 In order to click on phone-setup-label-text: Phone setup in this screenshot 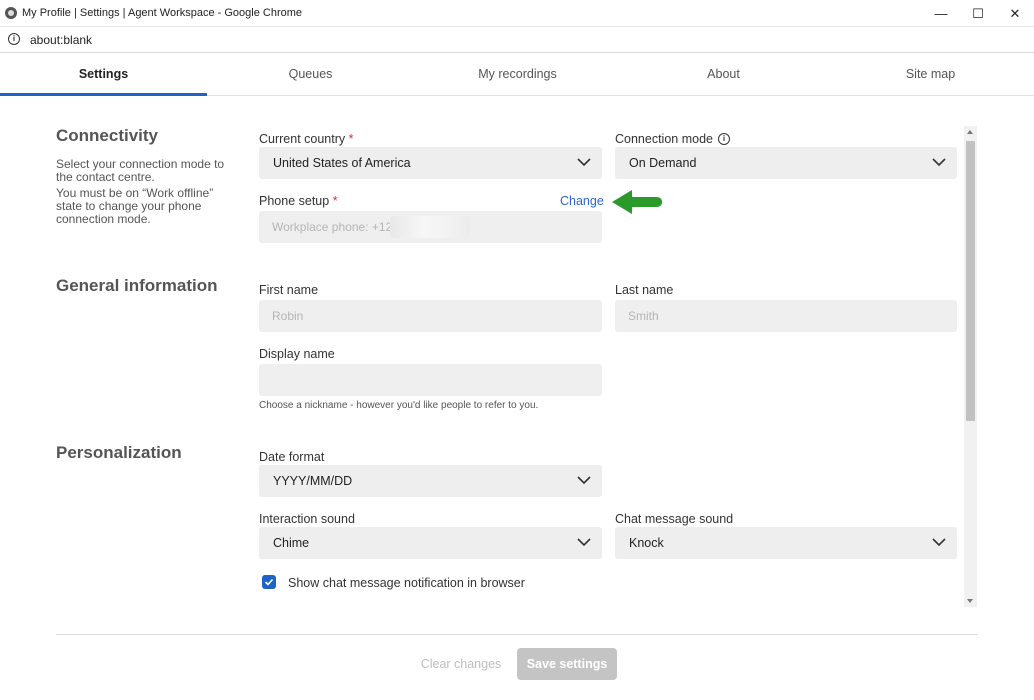, I will do `click(294, 201)`.